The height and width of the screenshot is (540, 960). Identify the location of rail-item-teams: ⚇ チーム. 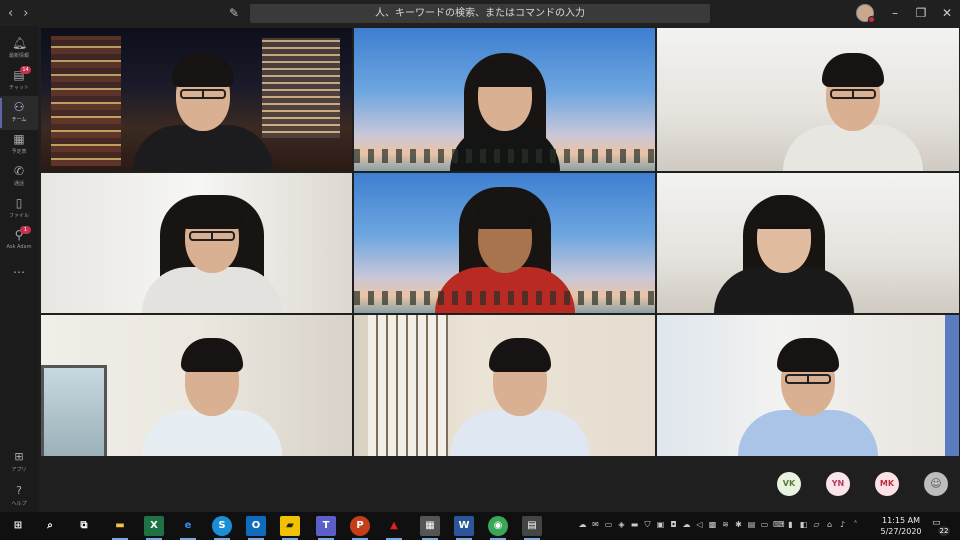
(19, 113).